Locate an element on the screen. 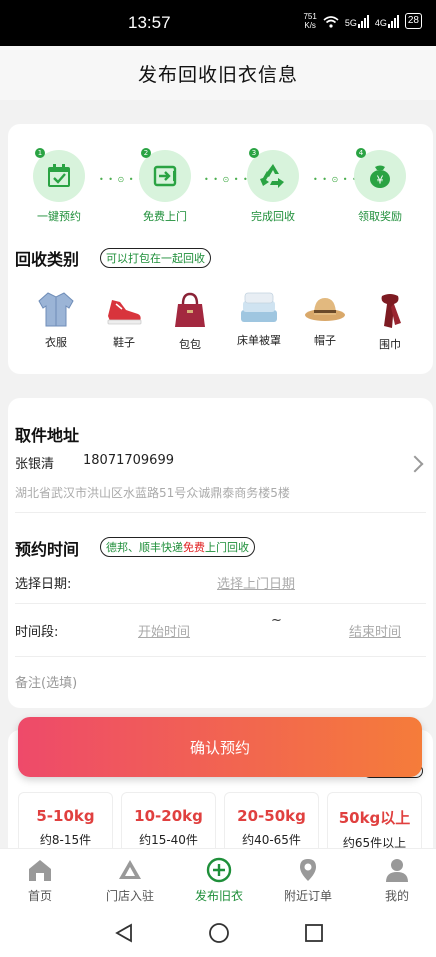 This screenshot has height=957, width=436. step-2: 2 免费上门 is located at coordinates (165, 186).